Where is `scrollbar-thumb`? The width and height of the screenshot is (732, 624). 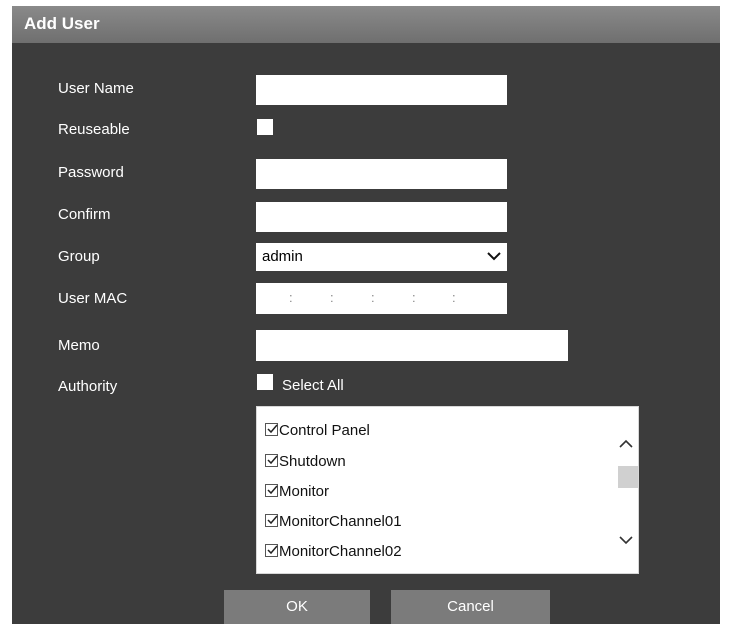 scrollbar-thumb is located at coordinates (628, 477).